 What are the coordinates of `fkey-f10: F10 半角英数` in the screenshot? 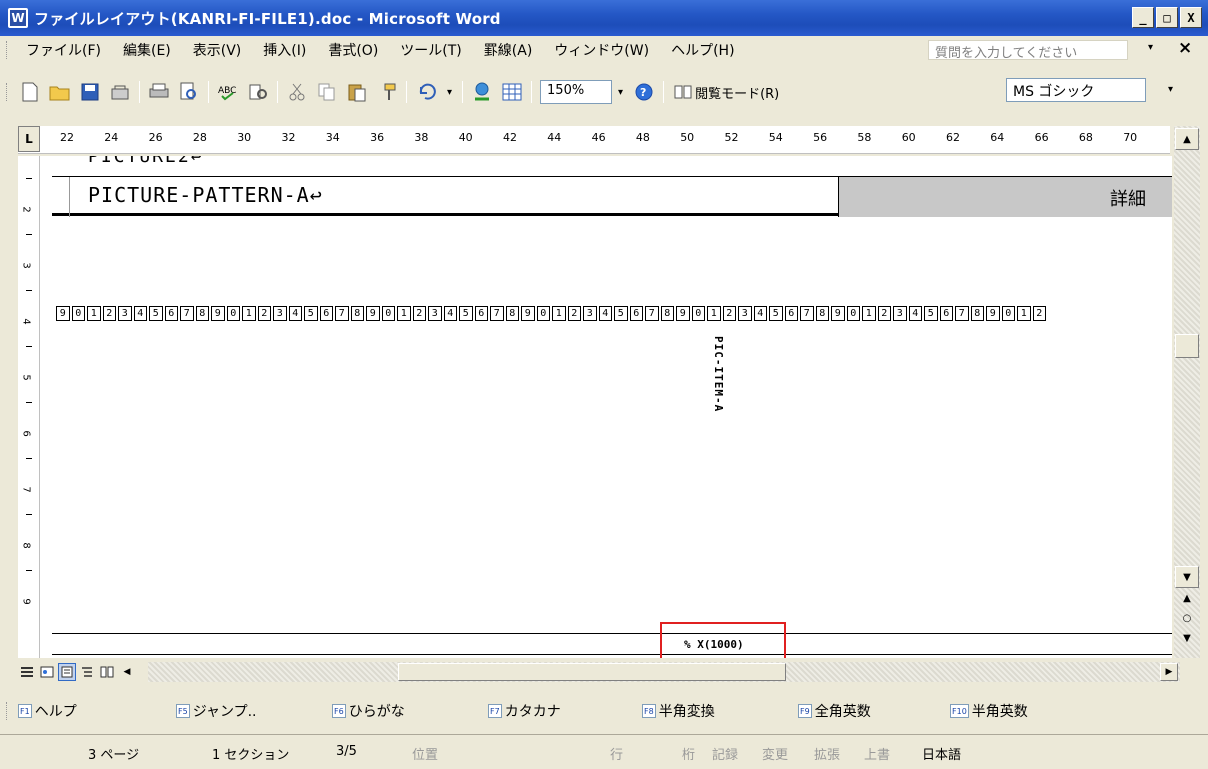 It's located at (989, 711).